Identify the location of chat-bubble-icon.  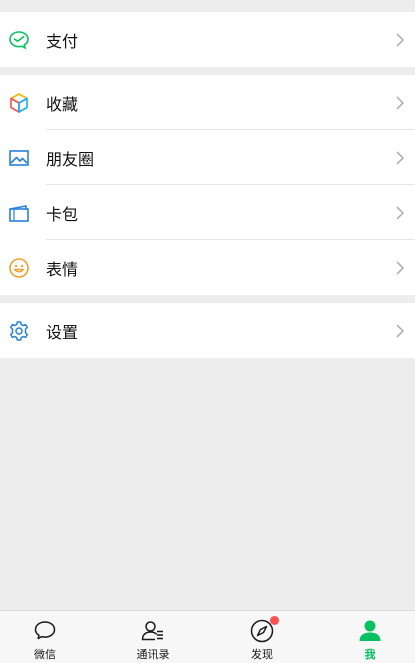
(45, 630).